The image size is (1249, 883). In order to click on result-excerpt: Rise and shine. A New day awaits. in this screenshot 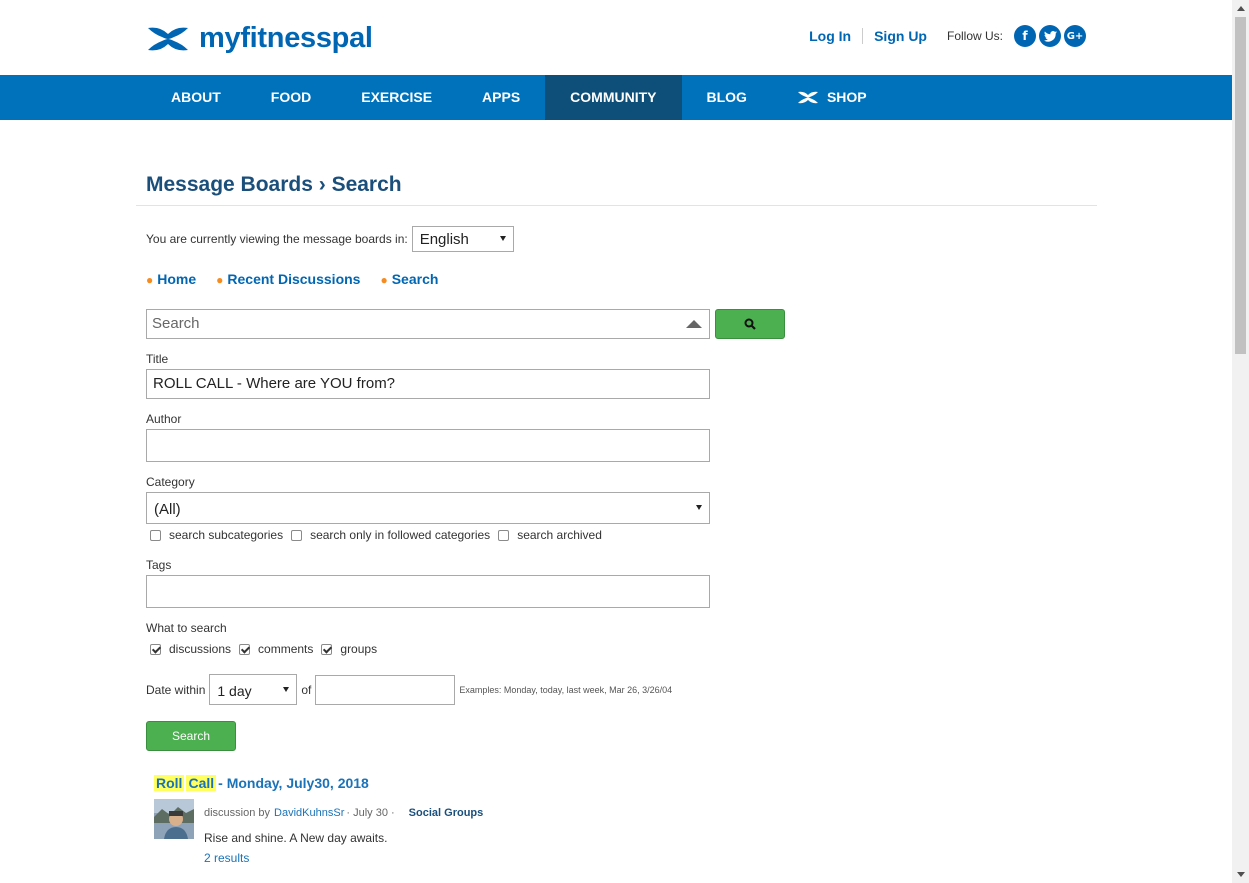, I will do `click(296, 838)`.